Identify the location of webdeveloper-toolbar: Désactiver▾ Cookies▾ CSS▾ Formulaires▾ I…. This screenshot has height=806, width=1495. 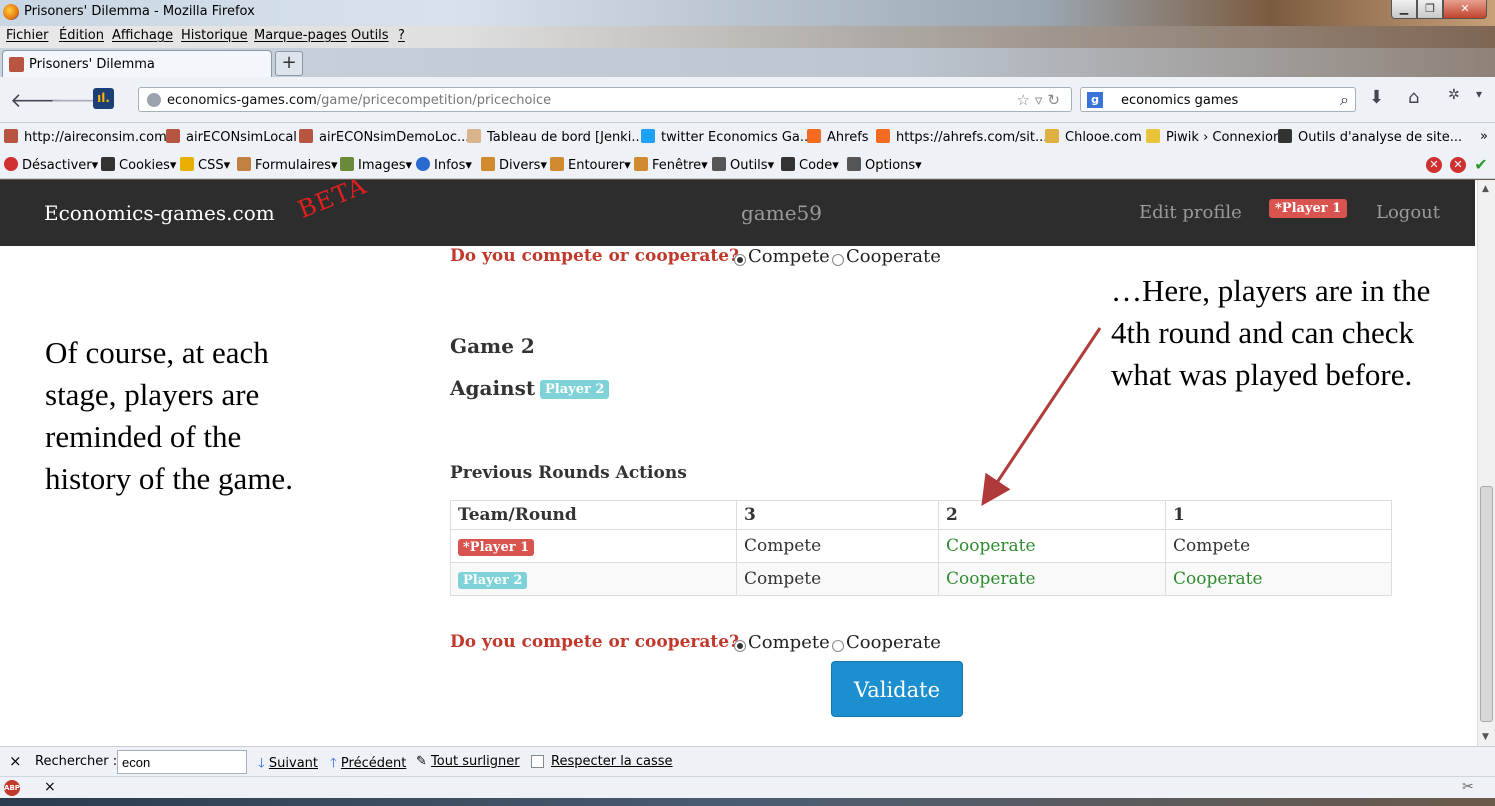
(747, 165).